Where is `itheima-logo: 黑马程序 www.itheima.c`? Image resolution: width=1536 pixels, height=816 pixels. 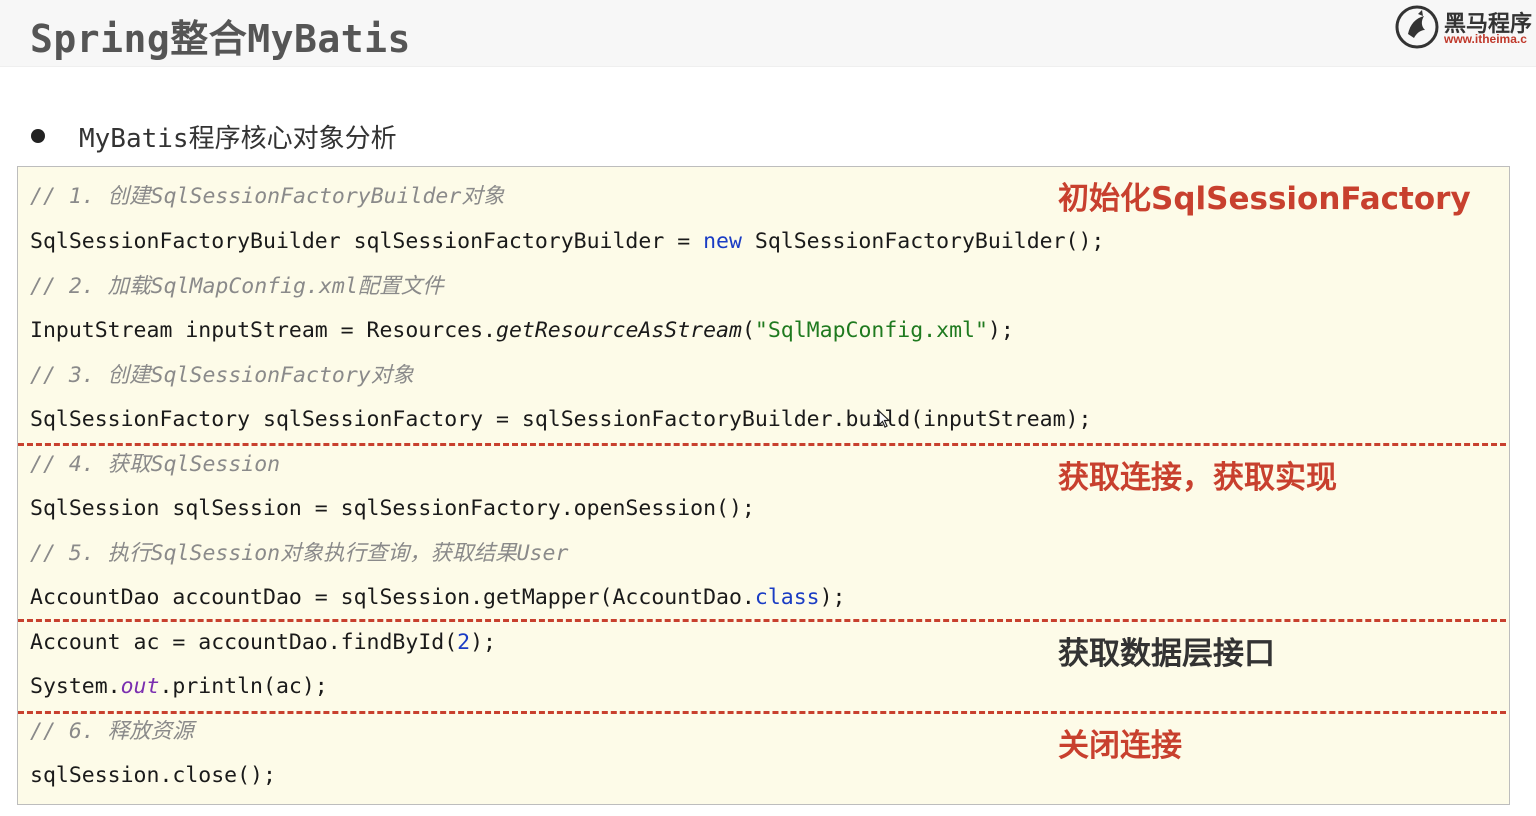
itheima-logo: 黑马程序 www.itheima.c is located at coordinates (1464, 27).